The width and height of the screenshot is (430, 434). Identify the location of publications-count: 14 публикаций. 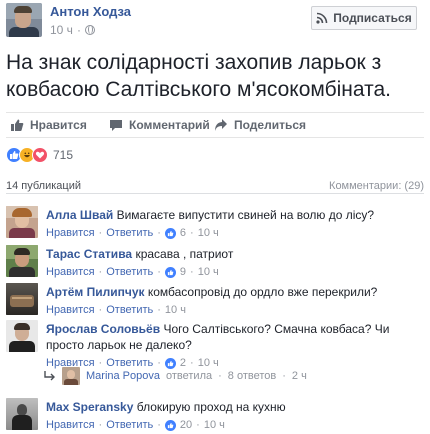
(43, 186).